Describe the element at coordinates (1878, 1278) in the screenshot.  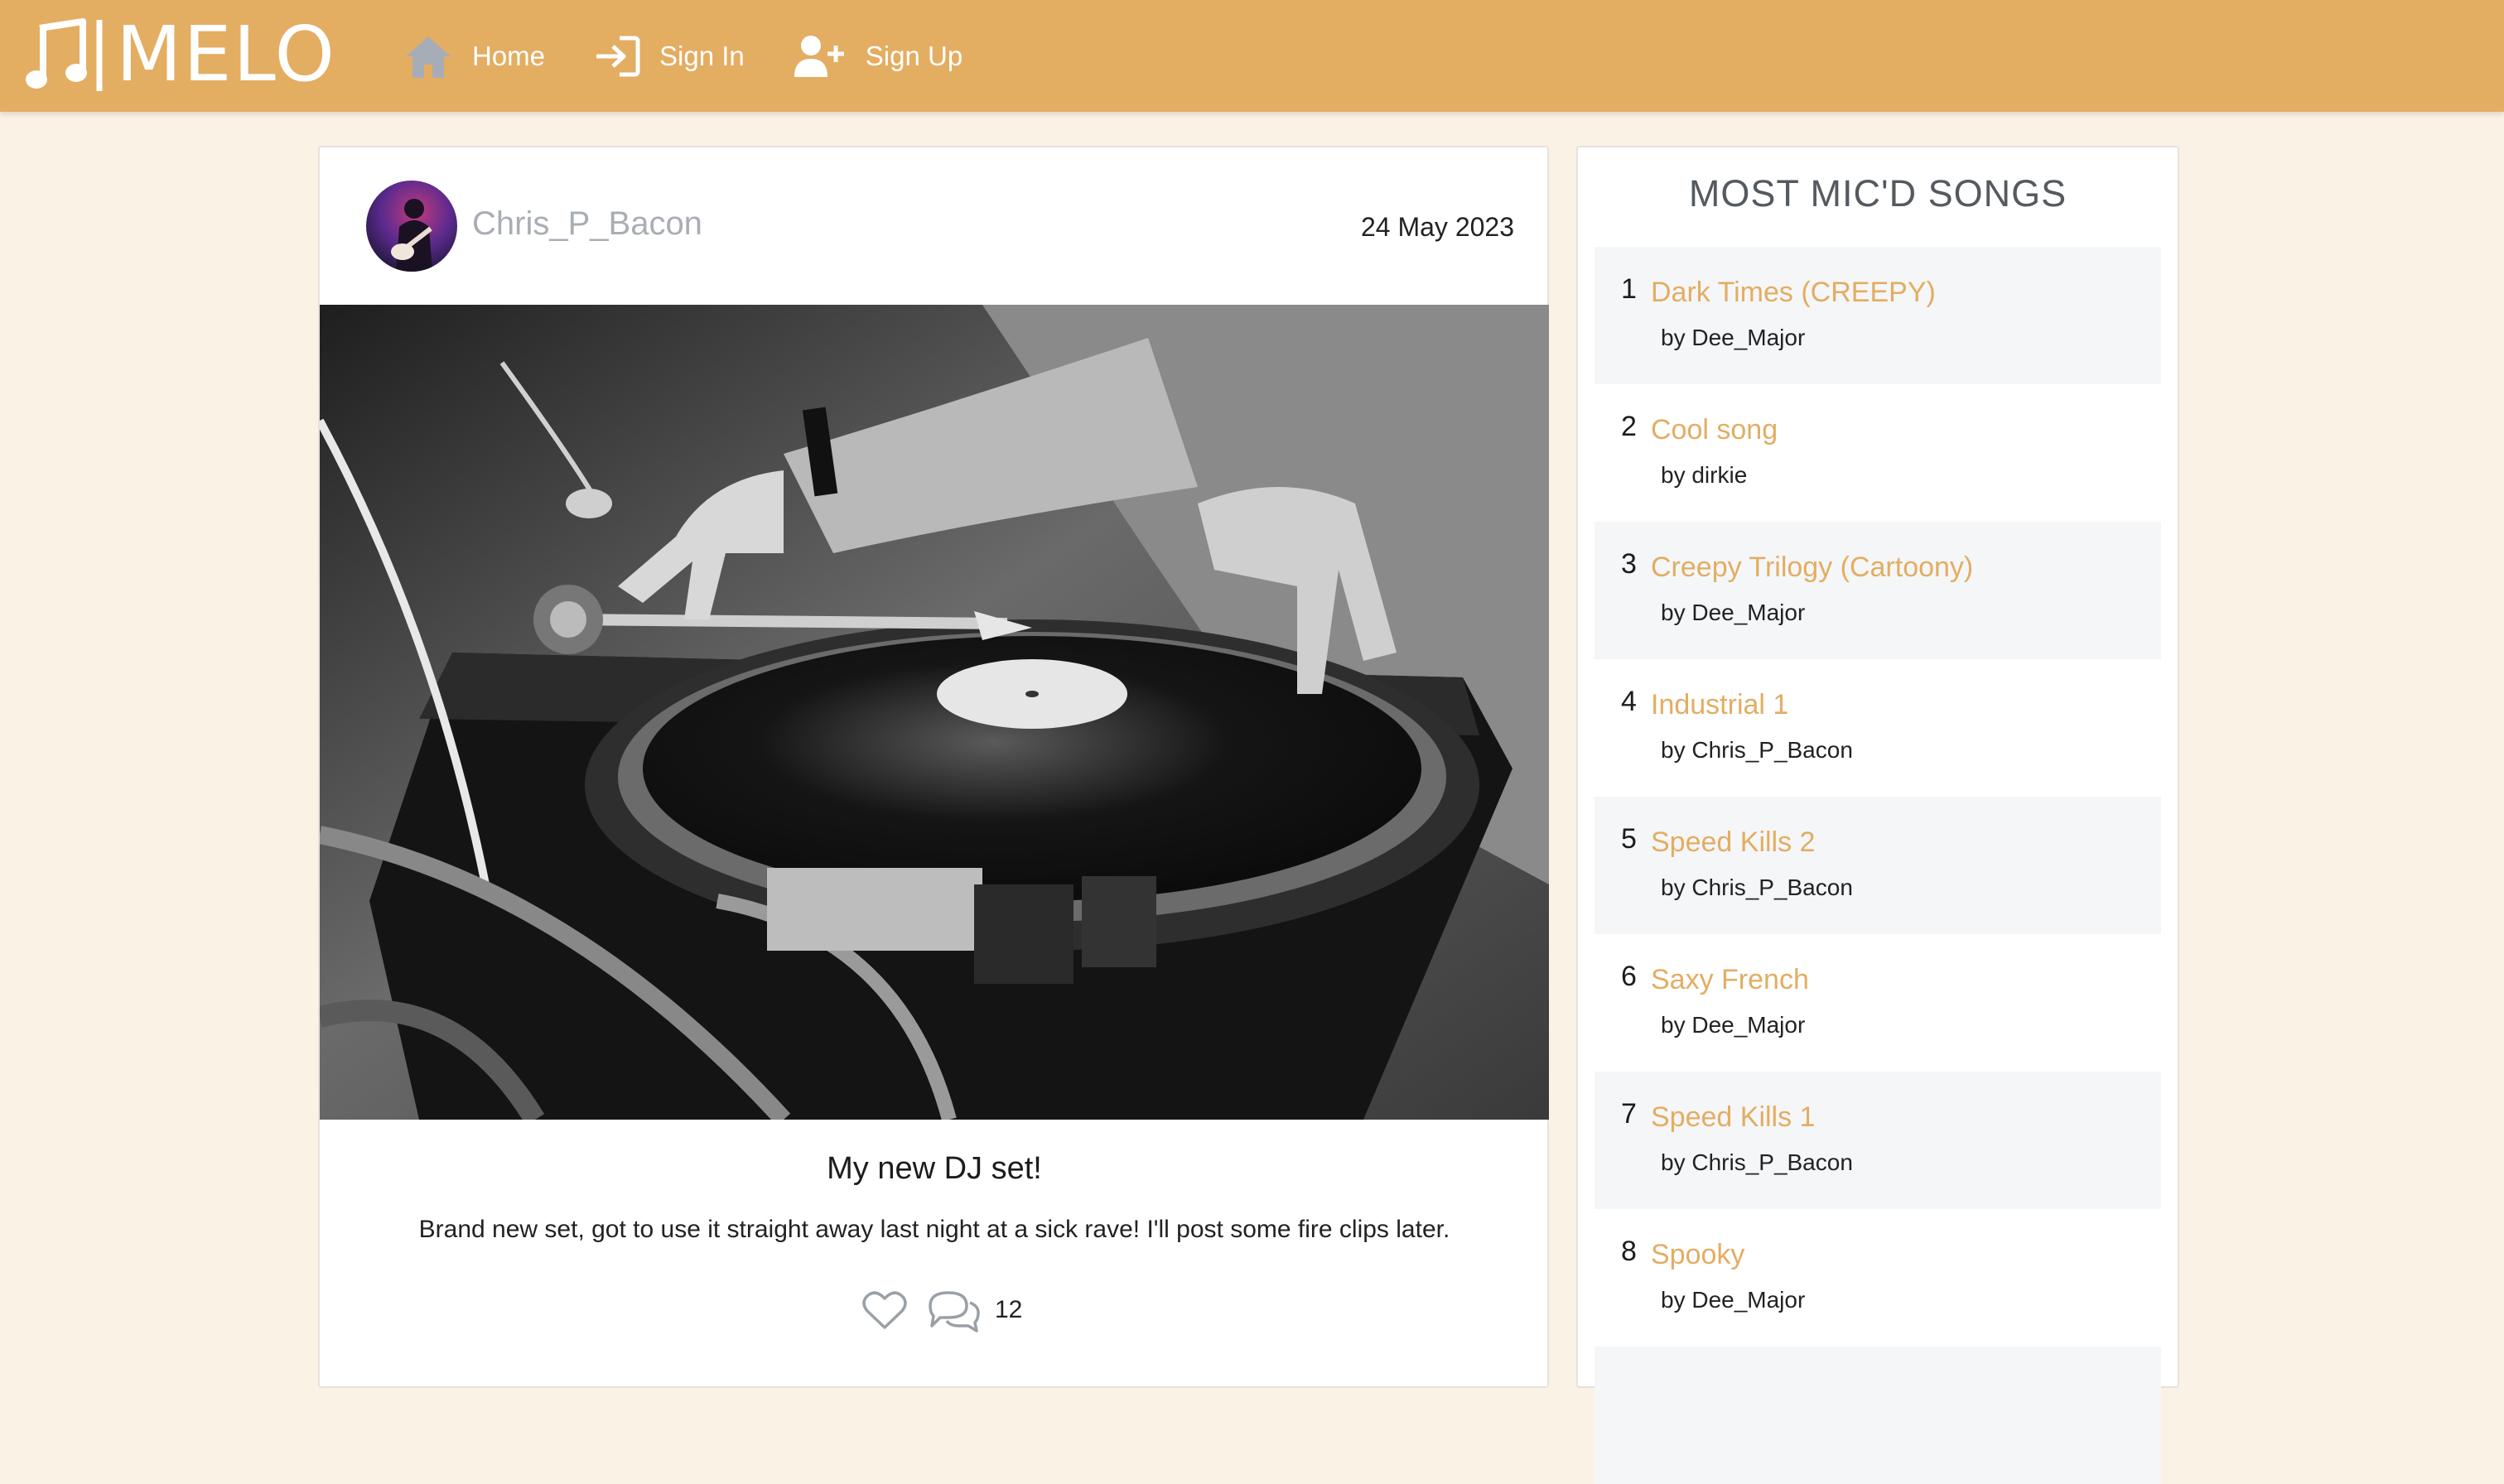
I see `song-item: 8 Spooky by Dee_Major` at that location.